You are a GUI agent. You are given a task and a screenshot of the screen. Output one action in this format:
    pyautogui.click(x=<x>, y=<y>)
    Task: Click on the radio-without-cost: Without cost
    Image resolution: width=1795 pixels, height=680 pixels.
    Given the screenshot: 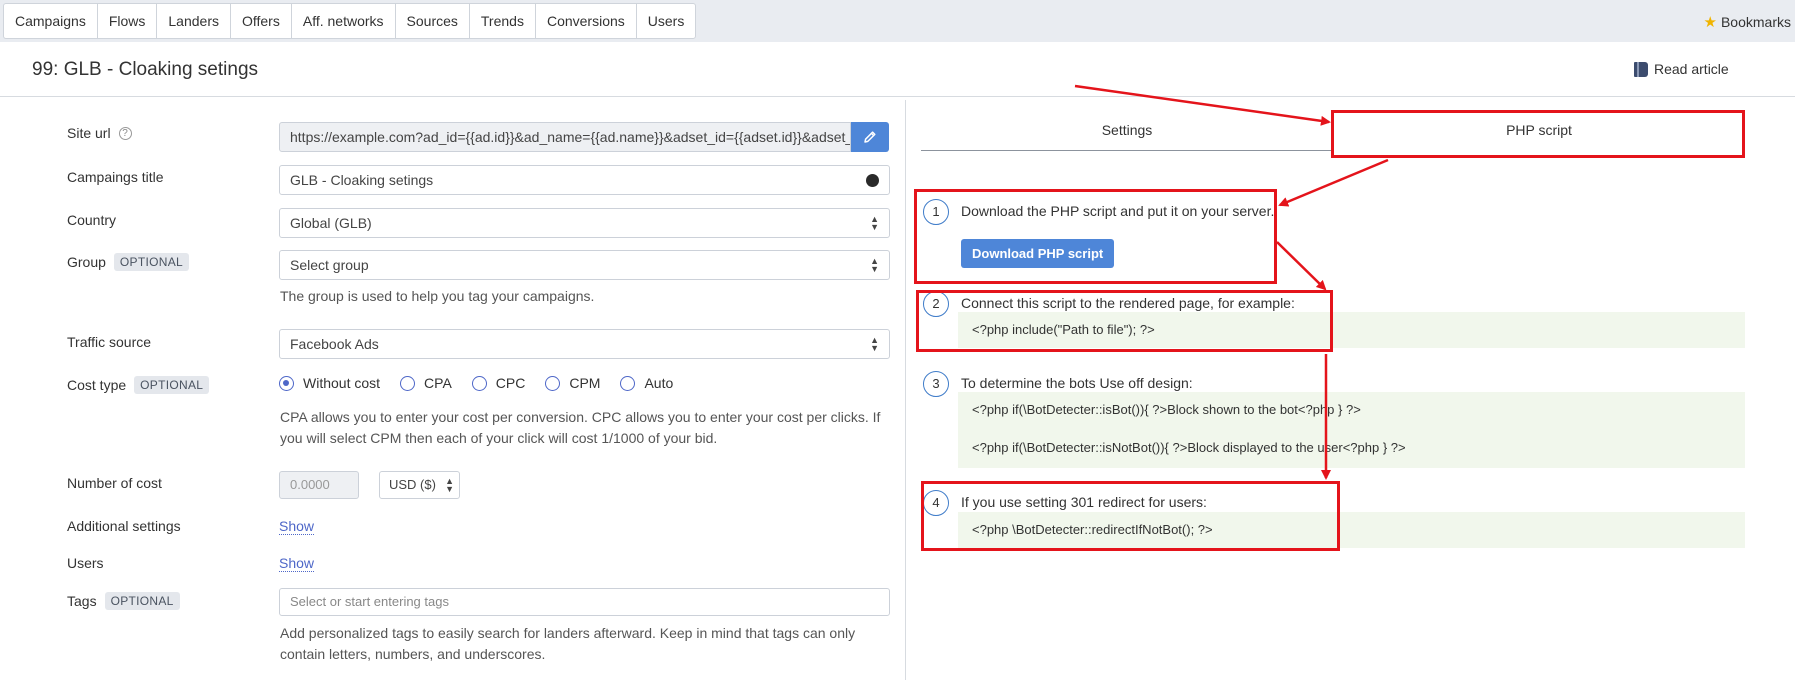 What is the action you would take?
    pyautogui.click(x=329, y=383)
    